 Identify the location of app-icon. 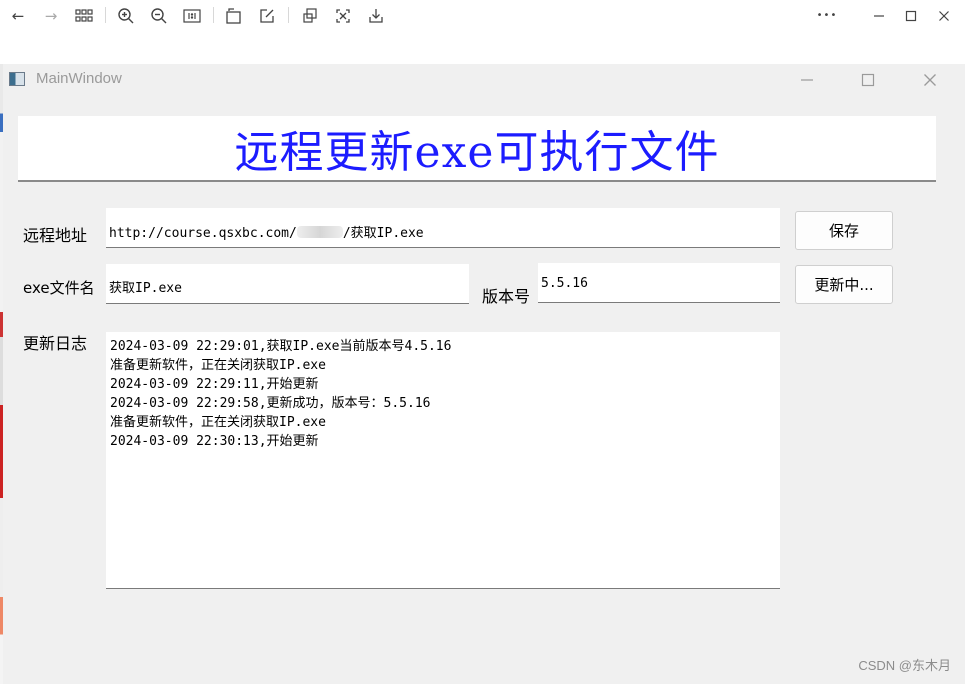
(17, 79).